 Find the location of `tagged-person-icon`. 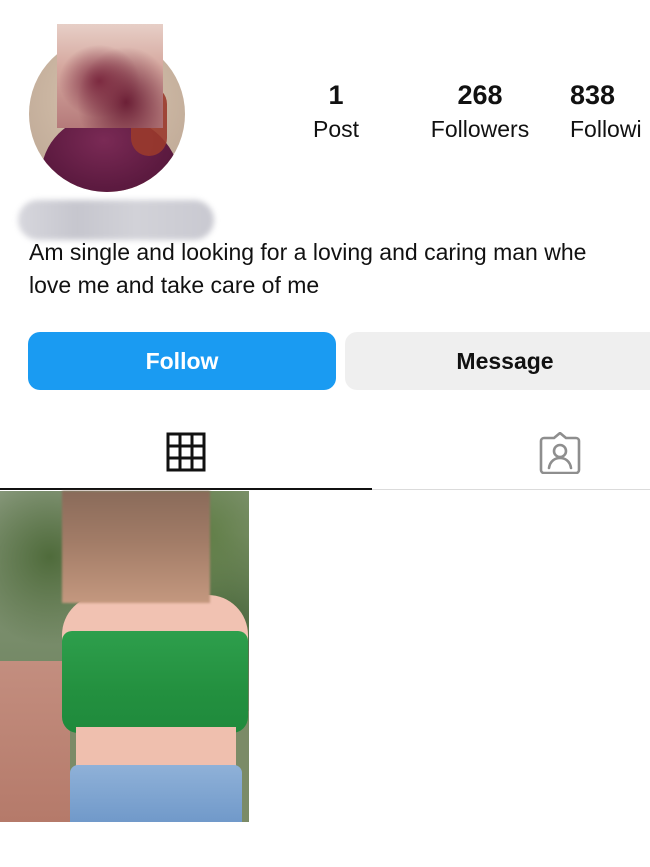

tagged-person-icon is located at coordinates (560, 453).